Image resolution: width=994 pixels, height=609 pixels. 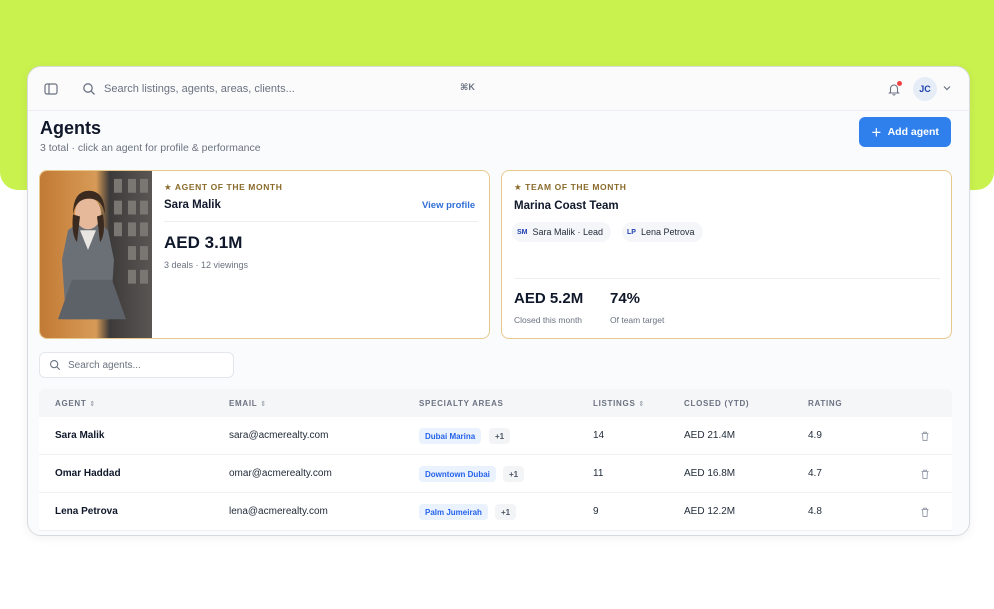 I want to click on member-label: Lena Petrova, so click(x=667, y=232).